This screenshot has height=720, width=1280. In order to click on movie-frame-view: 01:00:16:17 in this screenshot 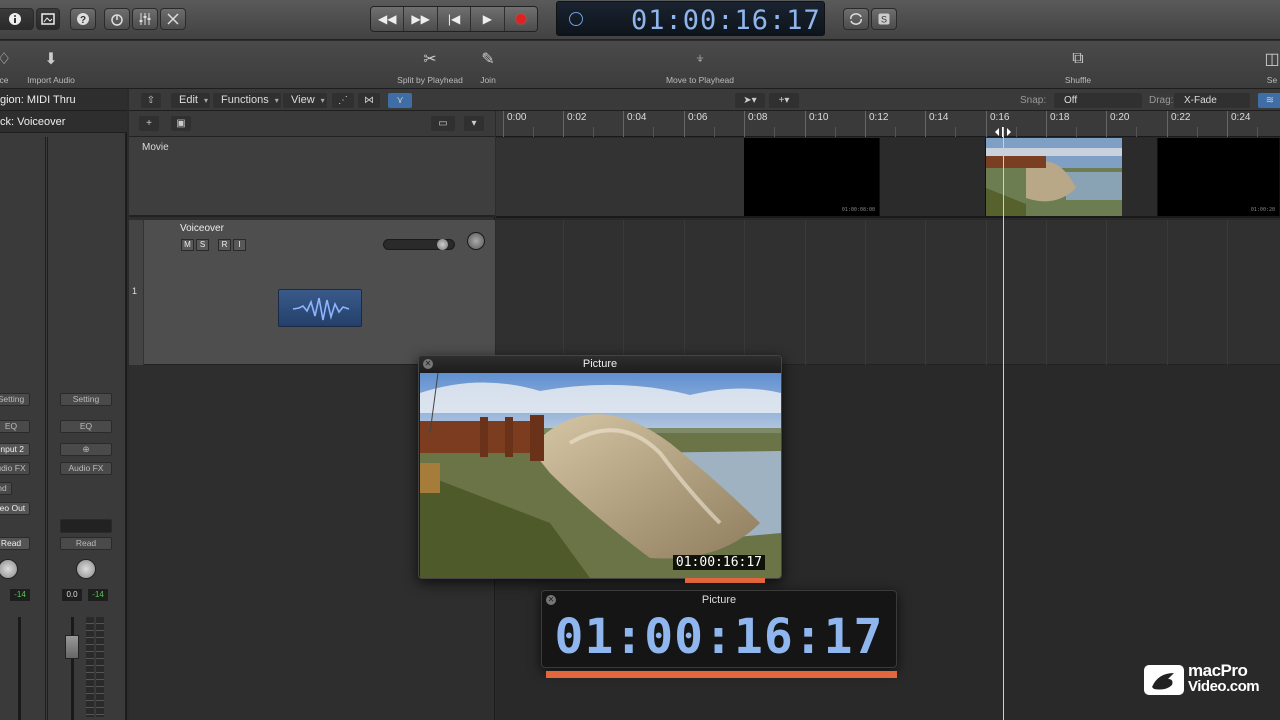, I will do `click(600, 475)`.